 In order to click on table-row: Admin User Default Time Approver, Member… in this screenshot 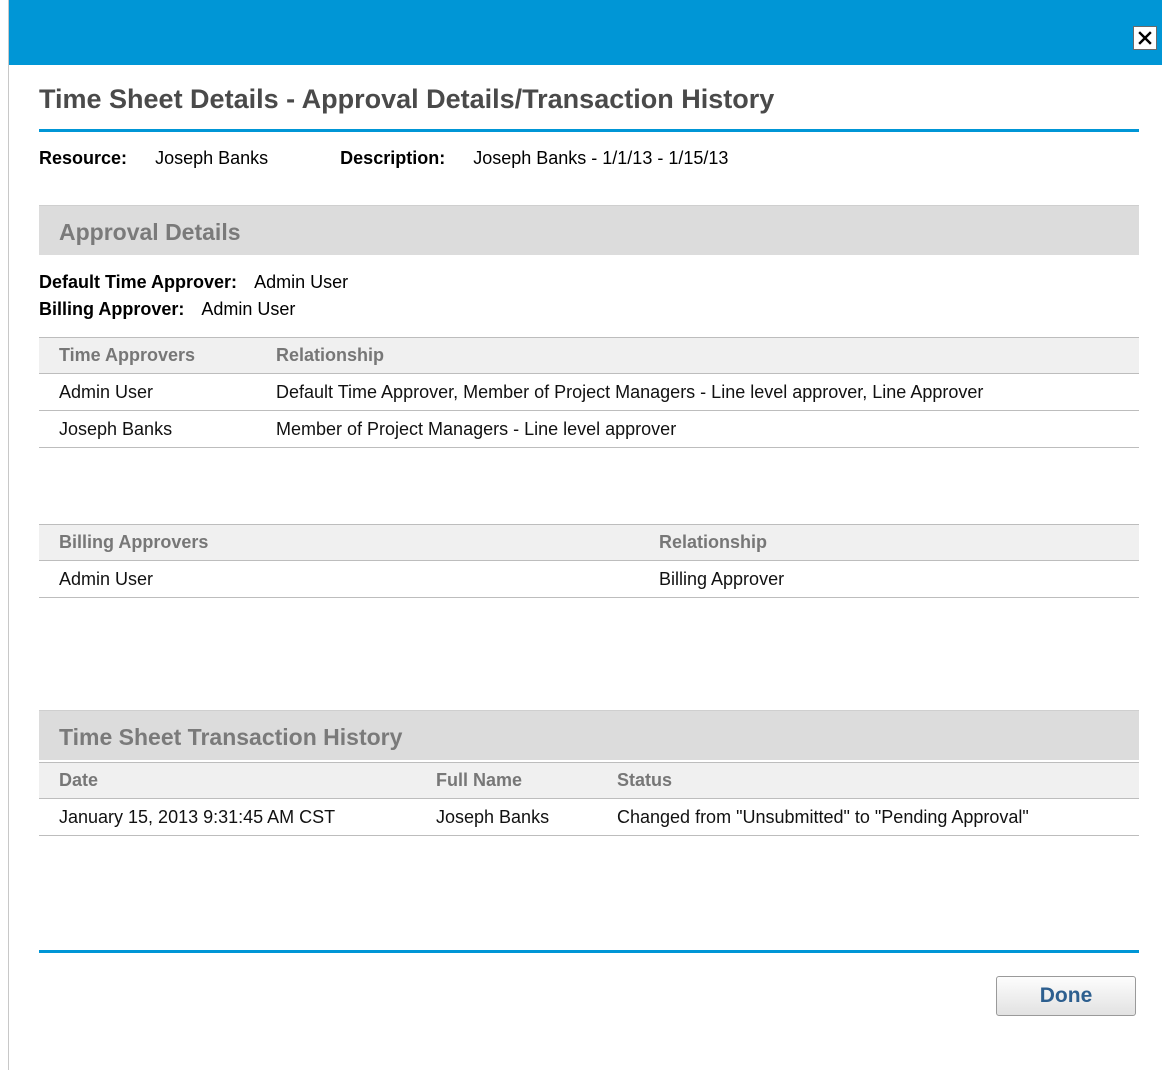, I will do `click(589, 392)`.